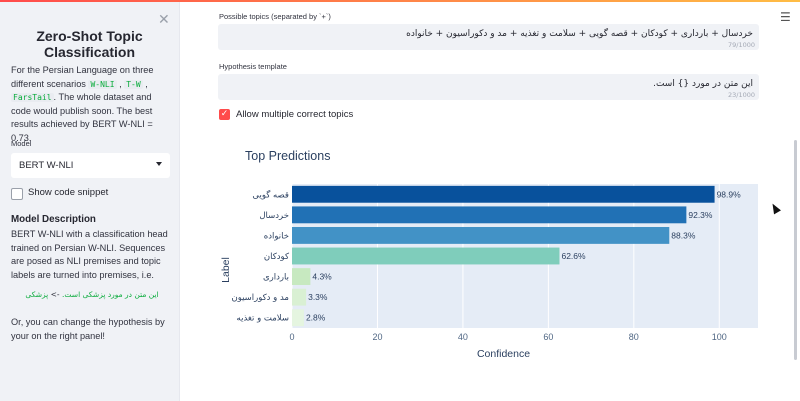 The height and width of the screenshot is (401, 800). Describe the element at coordinates (37, 294) in the screenshot. I see `example-label: پزشکی` at that location.